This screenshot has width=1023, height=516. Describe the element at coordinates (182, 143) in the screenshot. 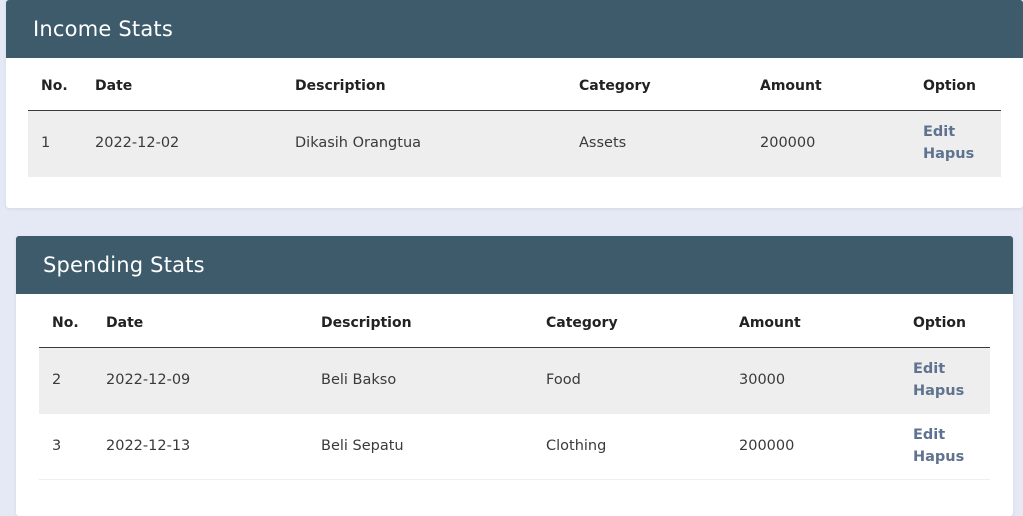

I see `cell-date: 2022-12-02` at that location.